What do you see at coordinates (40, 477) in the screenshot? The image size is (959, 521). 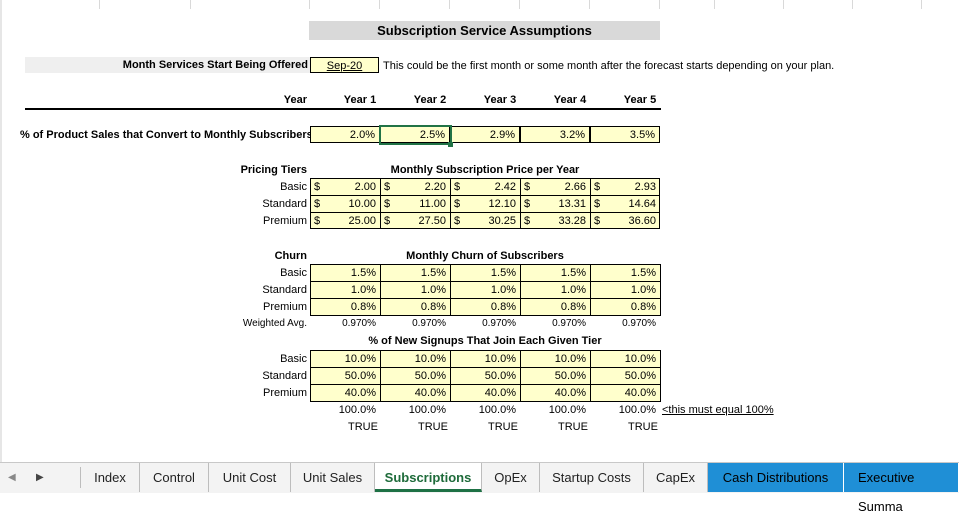 I see `scroll-right-icon: ▶` at bounding box center [40, 477].